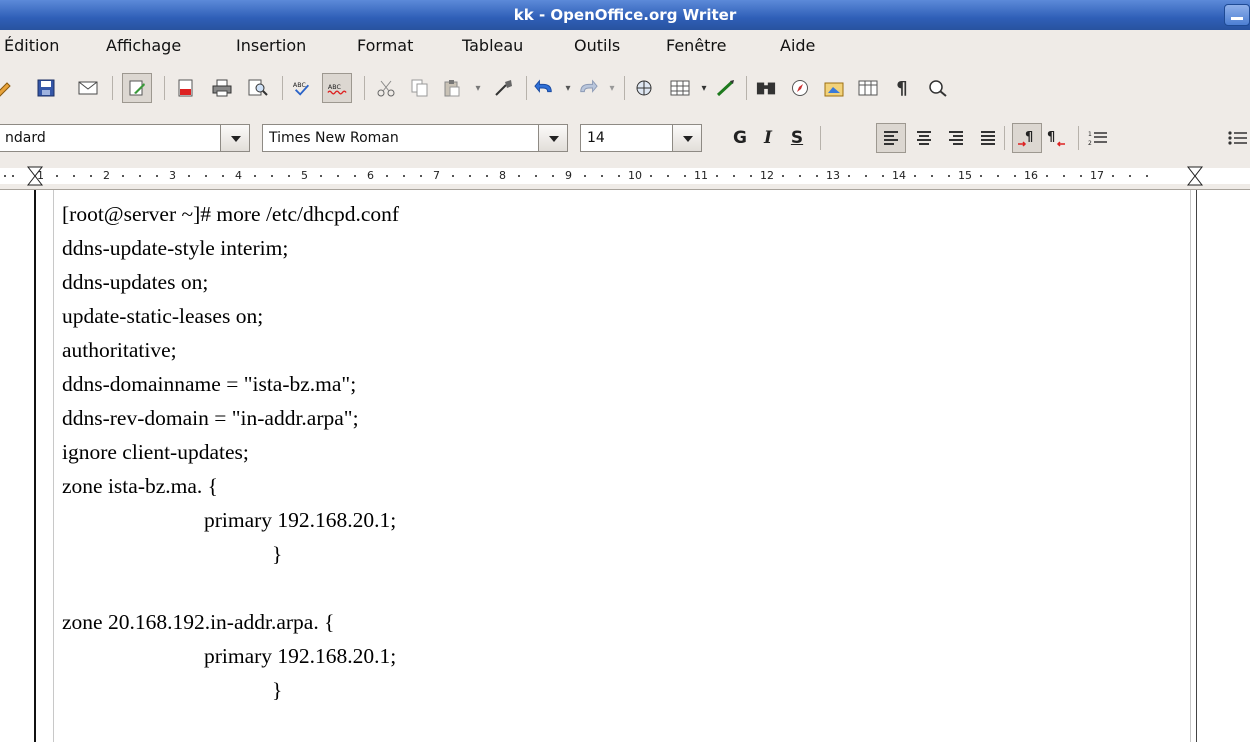  I want to click on paragraph-style-combo: ndard, so click(125, 138).